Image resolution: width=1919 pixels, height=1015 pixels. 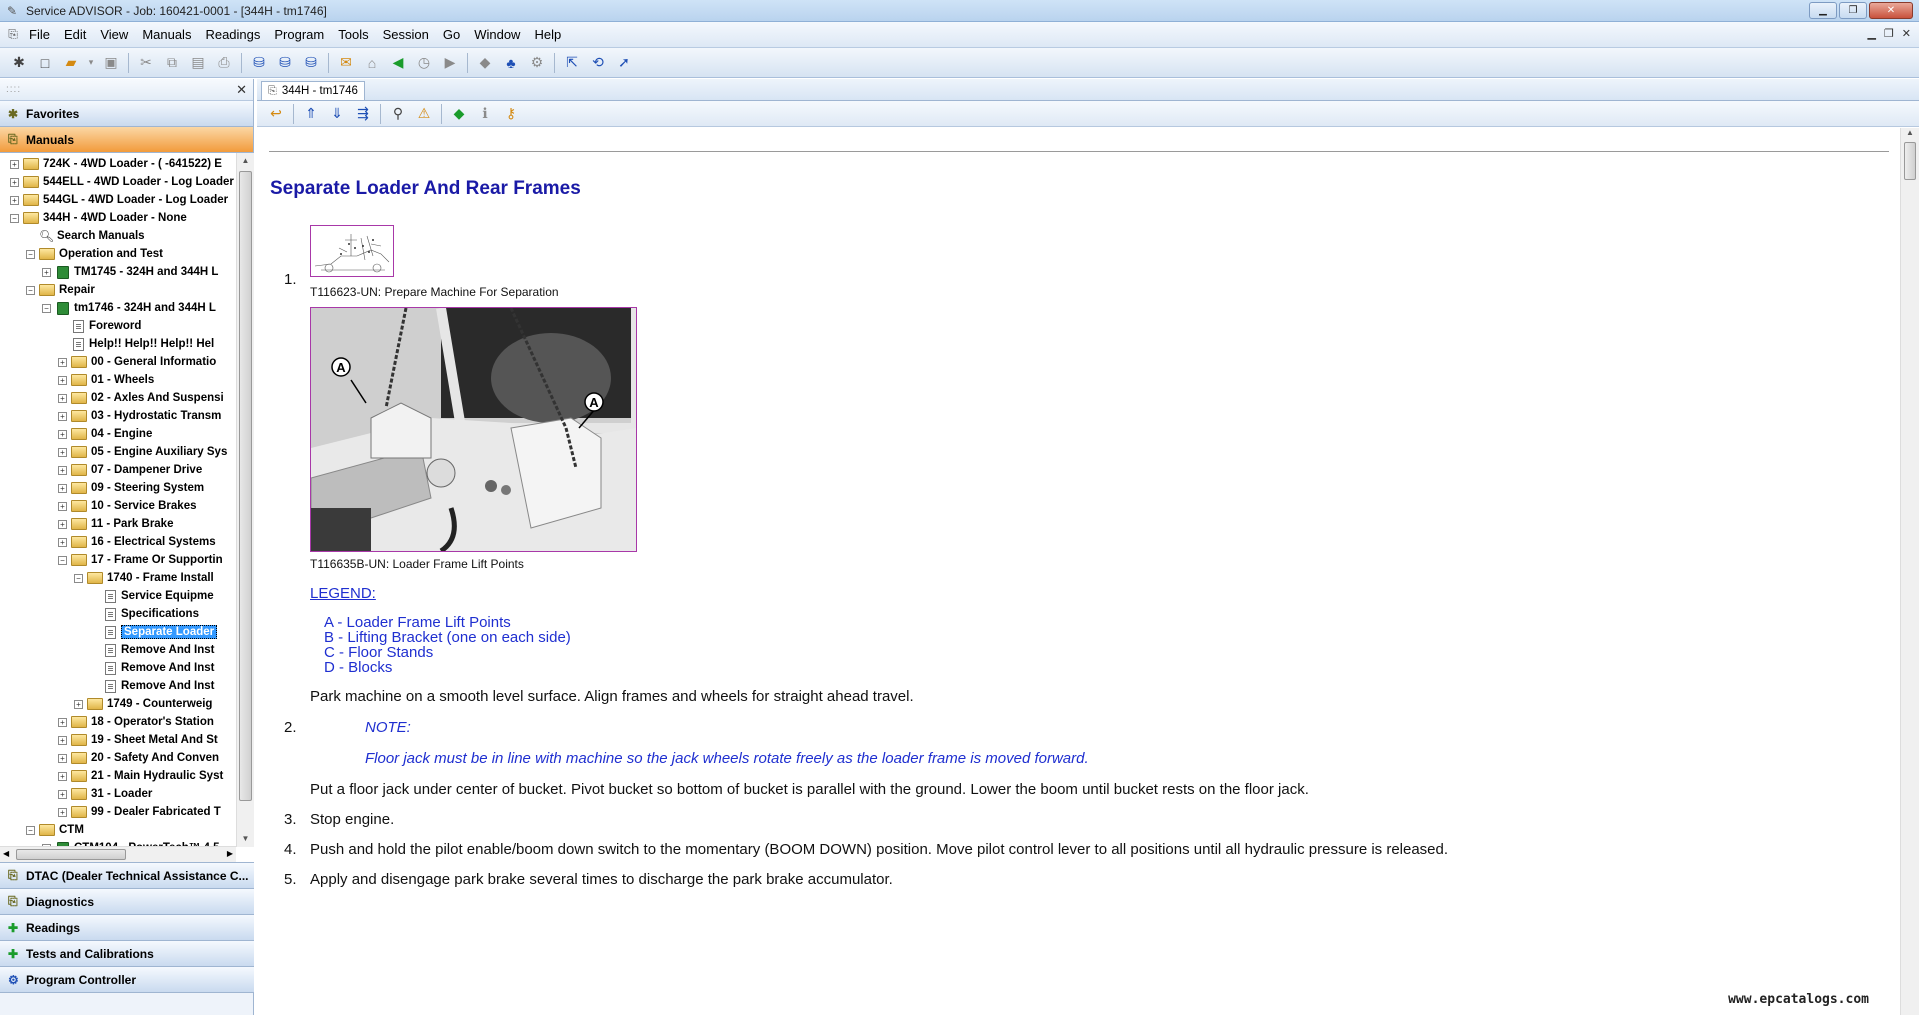 What do you see at coordinates (127, 506) in the screenshot?
I see `tree-node: +10 - Service Brakes` at bounding box center [127, 506].